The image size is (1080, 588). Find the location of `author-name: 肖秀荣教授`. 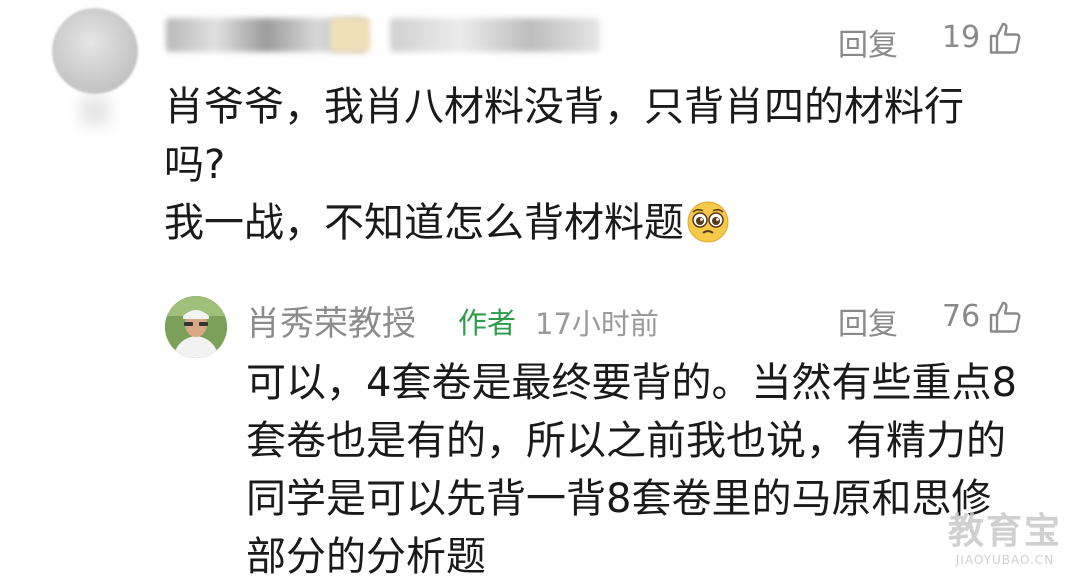

author-name: 肖秀荣教授 is located at coordinates (331, 320).